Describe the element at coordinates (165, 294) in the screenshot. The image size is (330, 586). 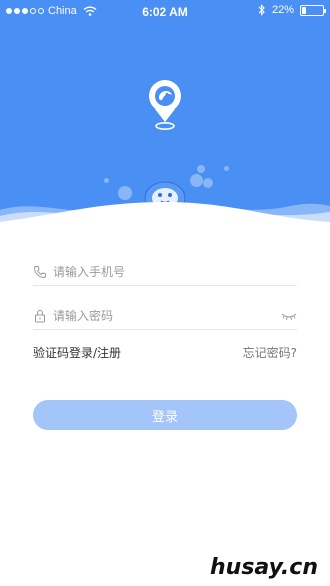
I see `login-form` at that location.